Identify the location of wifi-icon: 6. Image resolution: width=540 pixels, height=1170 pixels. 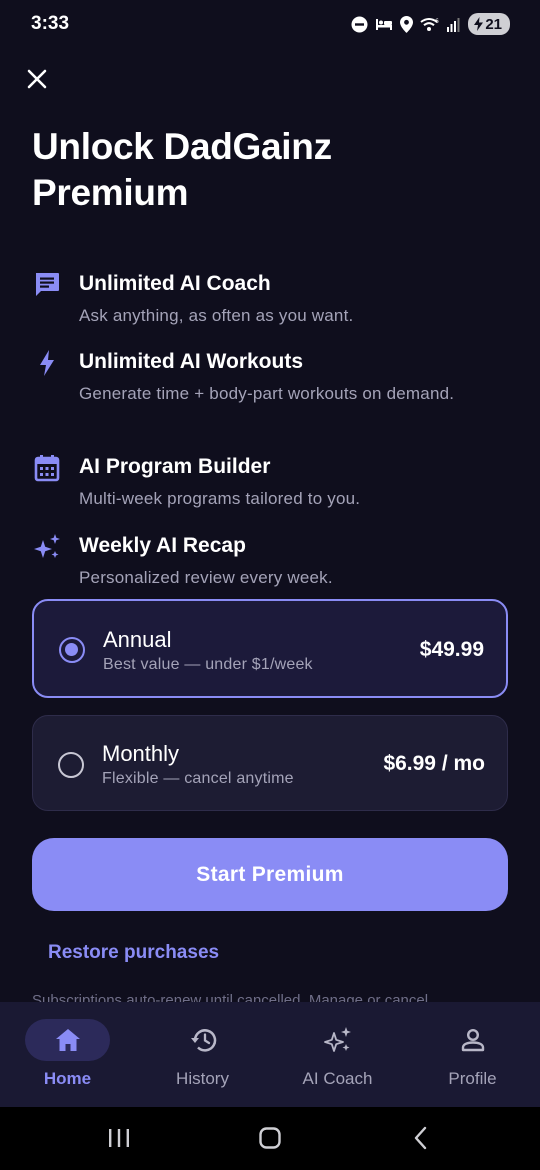
(429, 24).